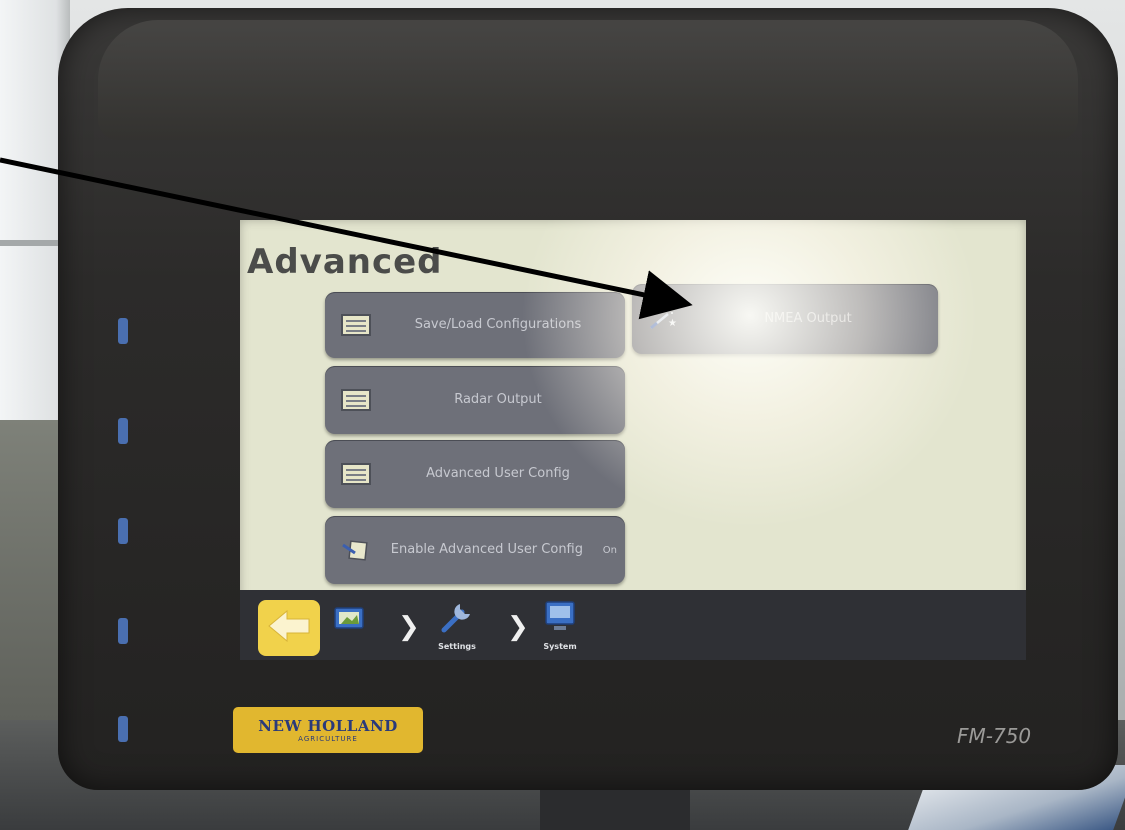 This screenshot has width=1125, height=830. I want to click on advanced-user-config-button: Advanced User Config, so click(475, 474).